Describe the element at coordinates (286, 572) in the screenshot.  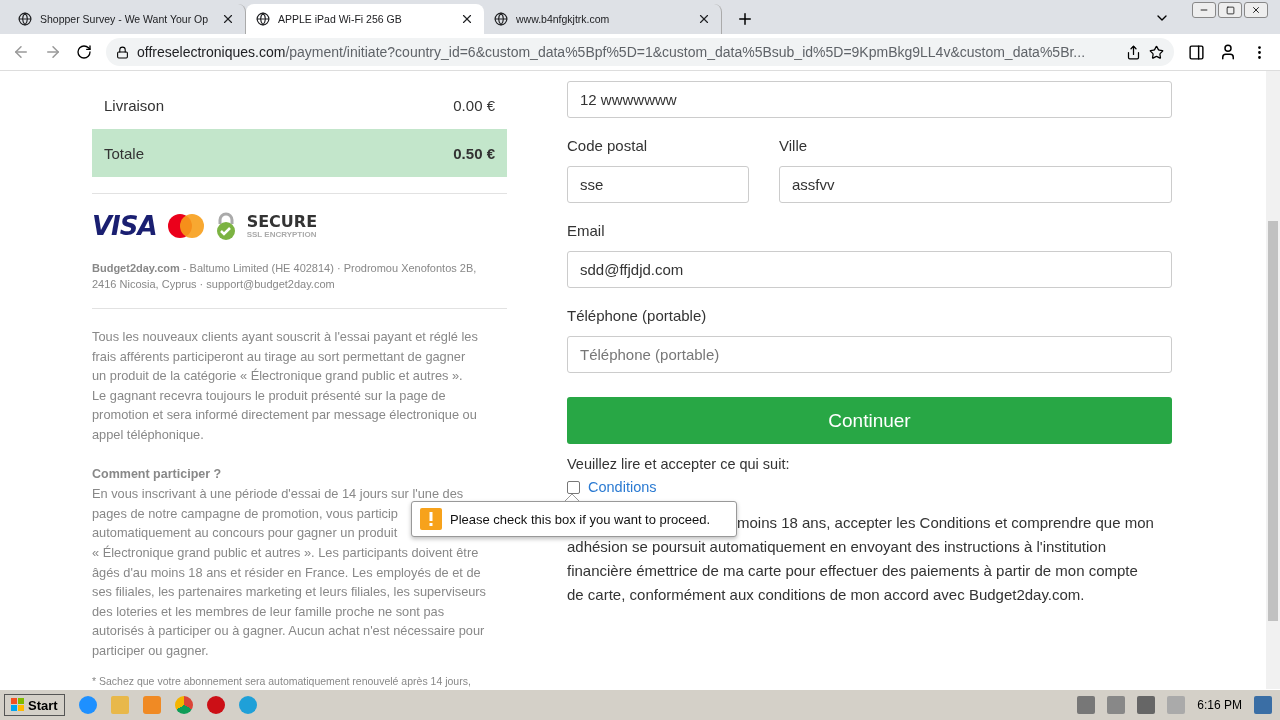
I see `paragraph-line: âgés d'au moins 18 ans et résider en France. Les employés de et de` at that location.